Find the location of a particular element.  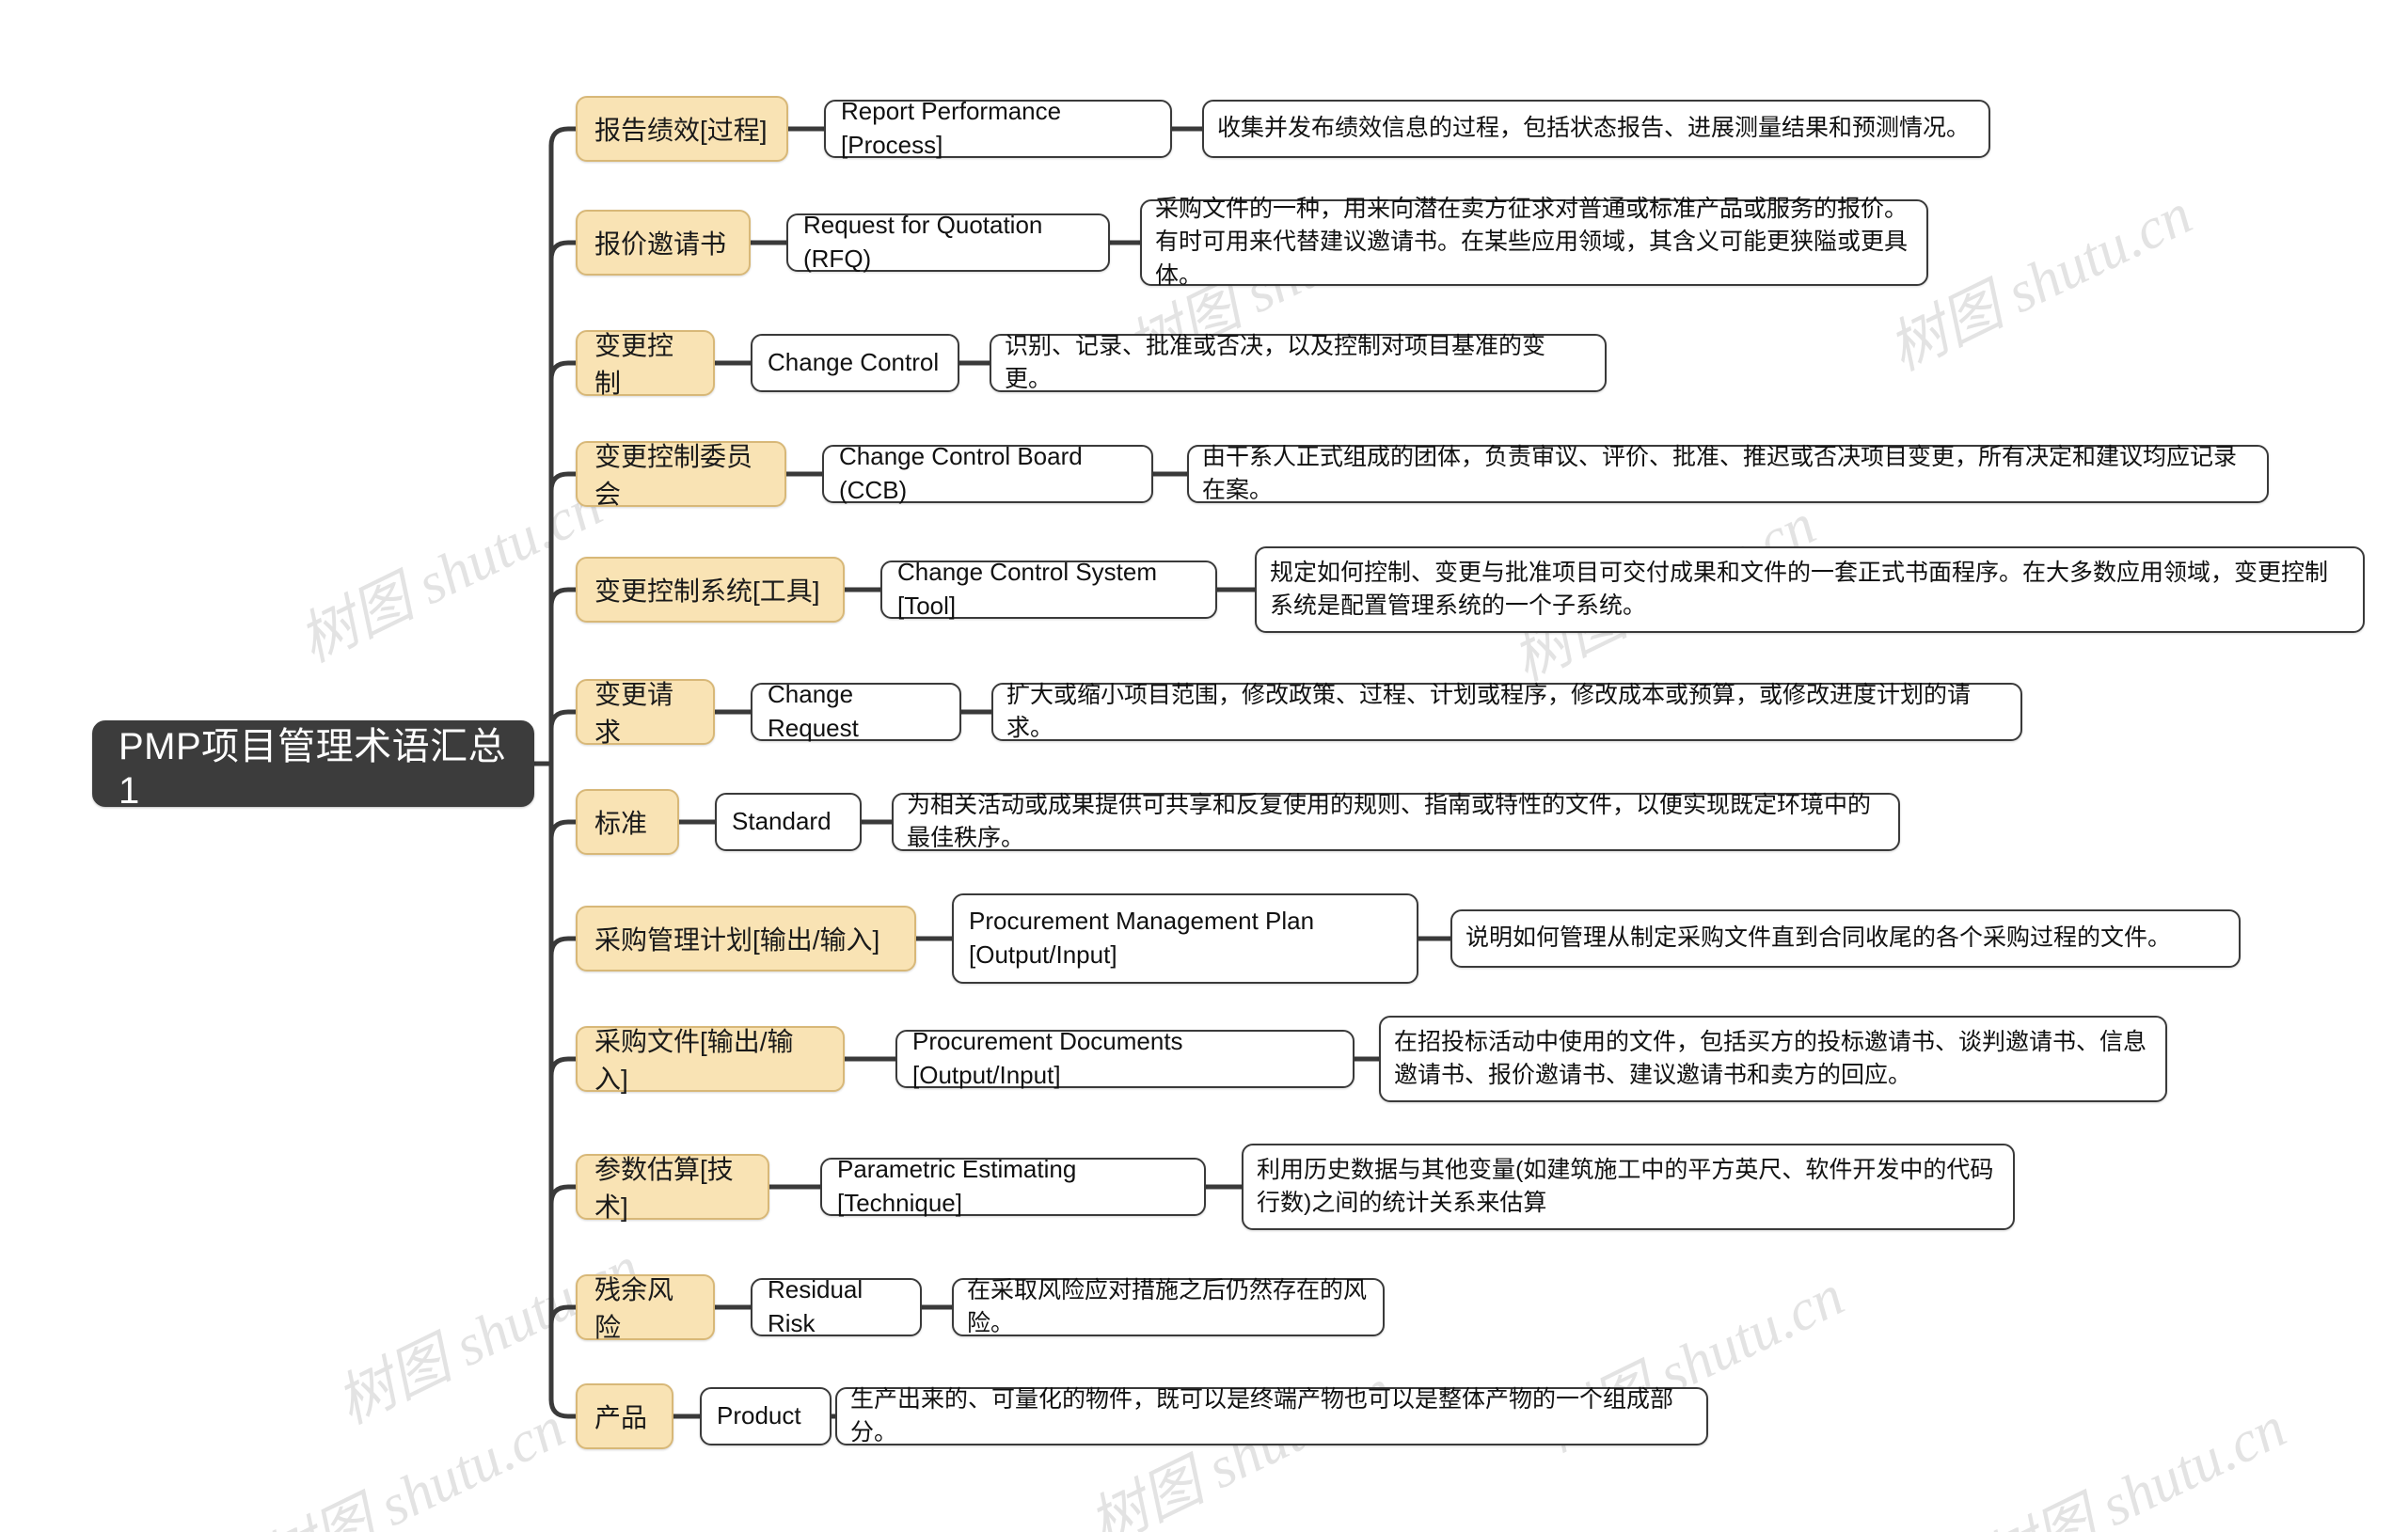

desc-node-0: 收集并发布绩效信息的过程，包括状态报告、进展测量结果和预测情况。 is located at coordinates (1596, 129).